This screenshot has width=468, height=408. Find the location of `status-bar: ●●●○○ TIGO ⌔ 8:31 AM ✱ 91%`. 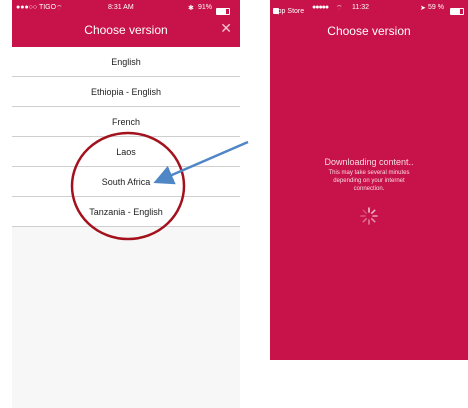

status-bar: ●●●○○ TIGO ⌔ 8:31 AM ✱ 91% is located at coordinates (126, 8).